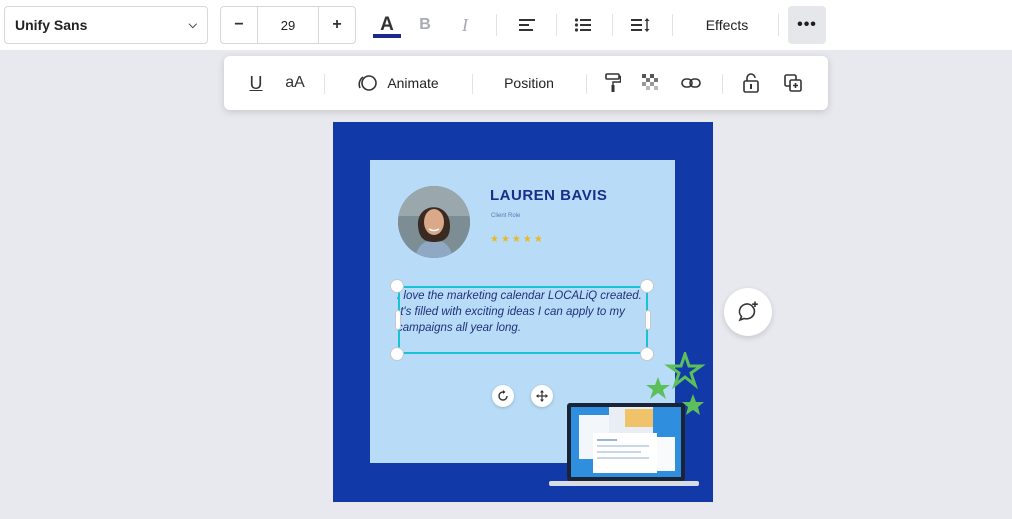 The height and width of the screenshot is (519, 1012). I want to click on animate-icon, so click(368, 83).